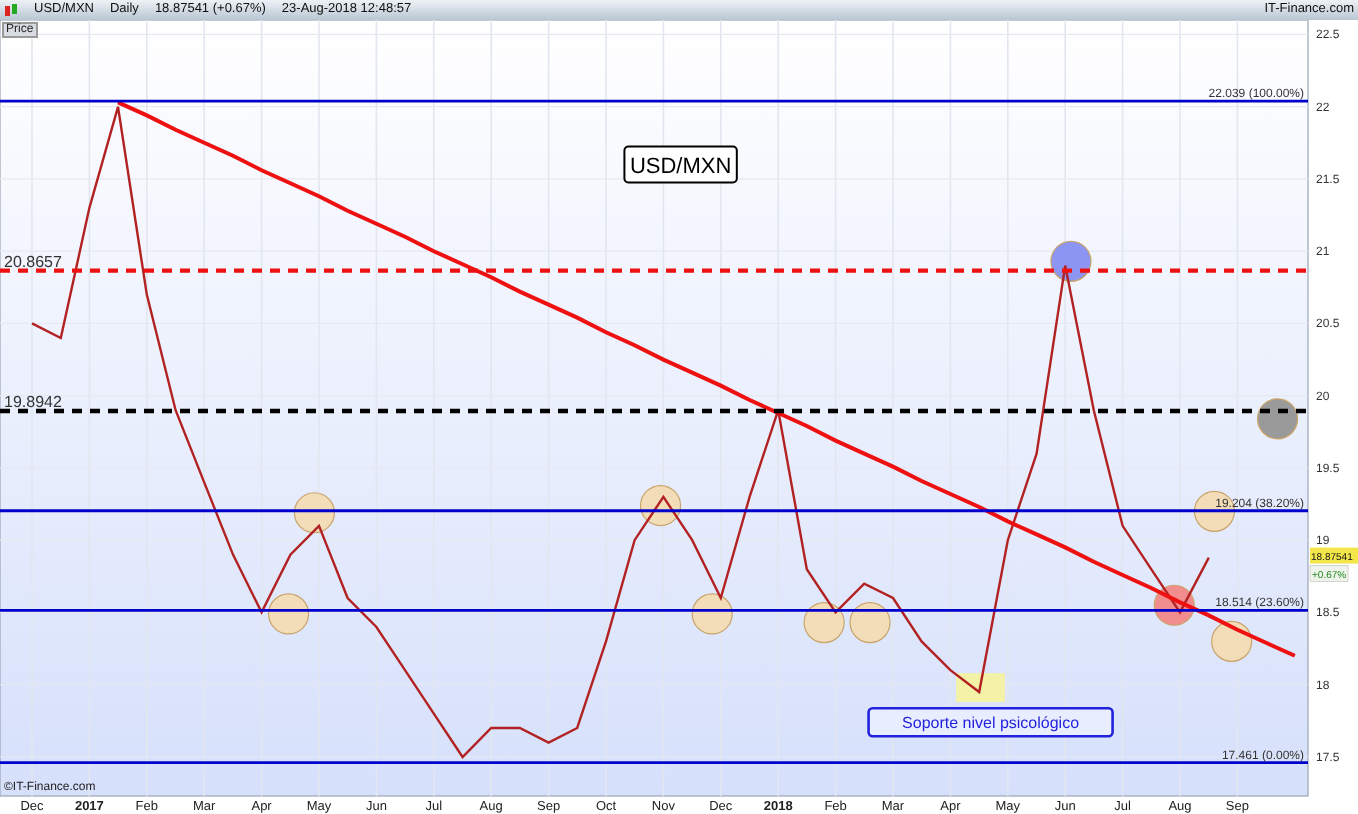  Describe the element at coordinates (11, 10) in the screenshot. I see `candlestick-icon` at that location.